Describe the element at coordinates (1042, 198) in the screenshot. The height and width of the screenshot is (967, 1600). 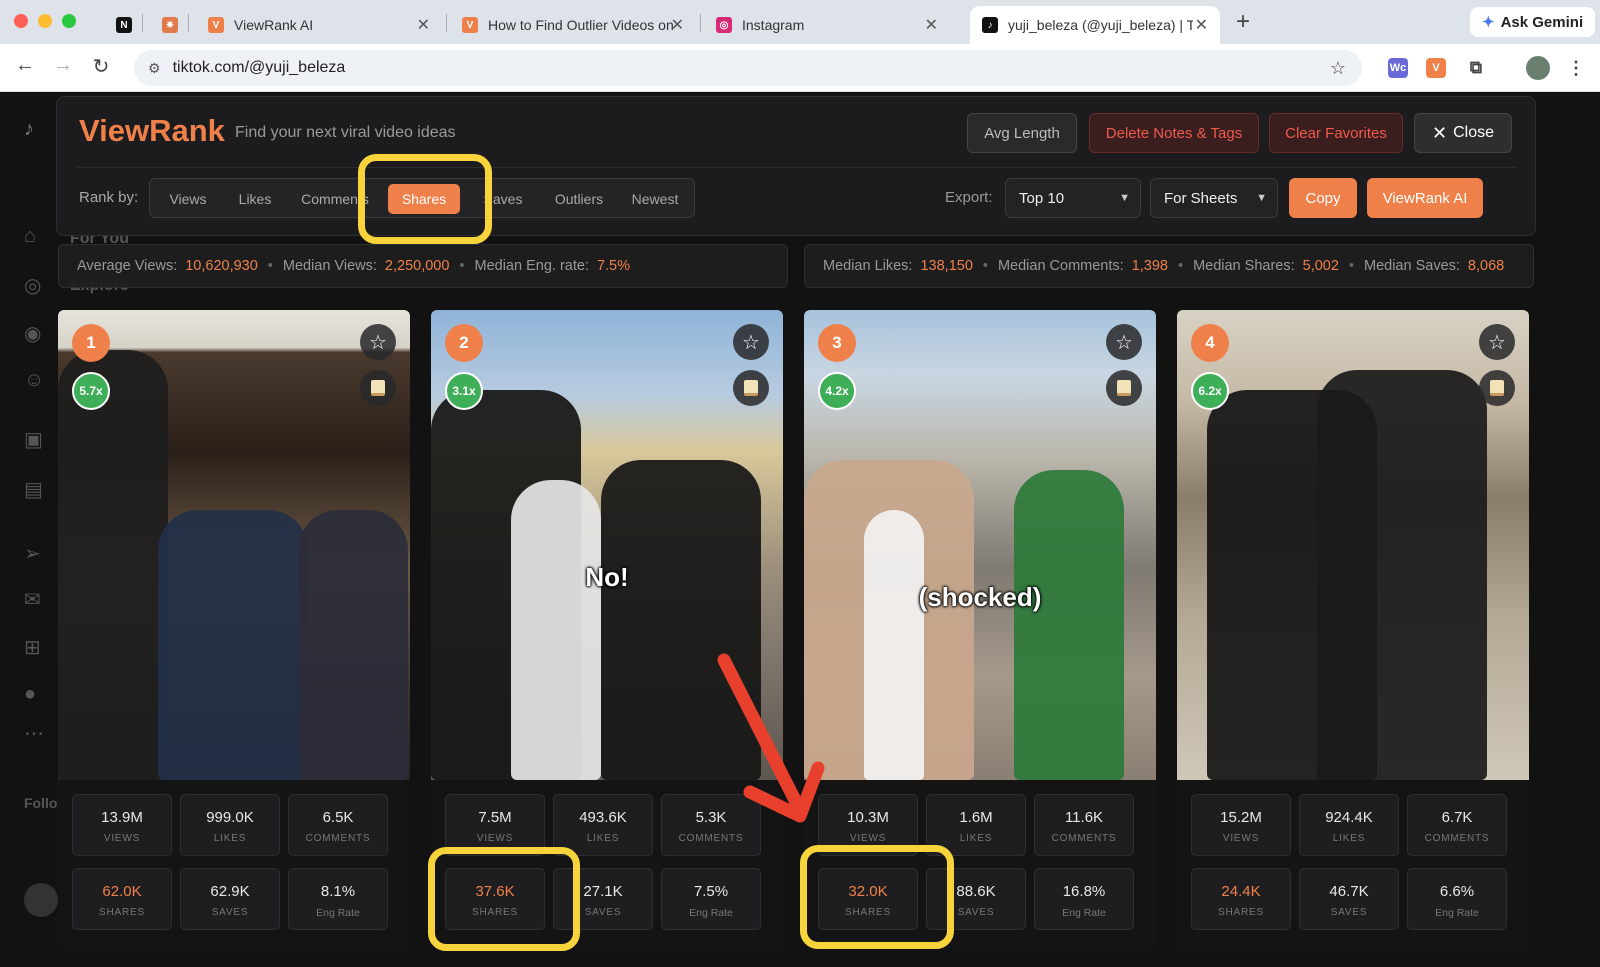
I see `export-count-value: Top 10` at that location.